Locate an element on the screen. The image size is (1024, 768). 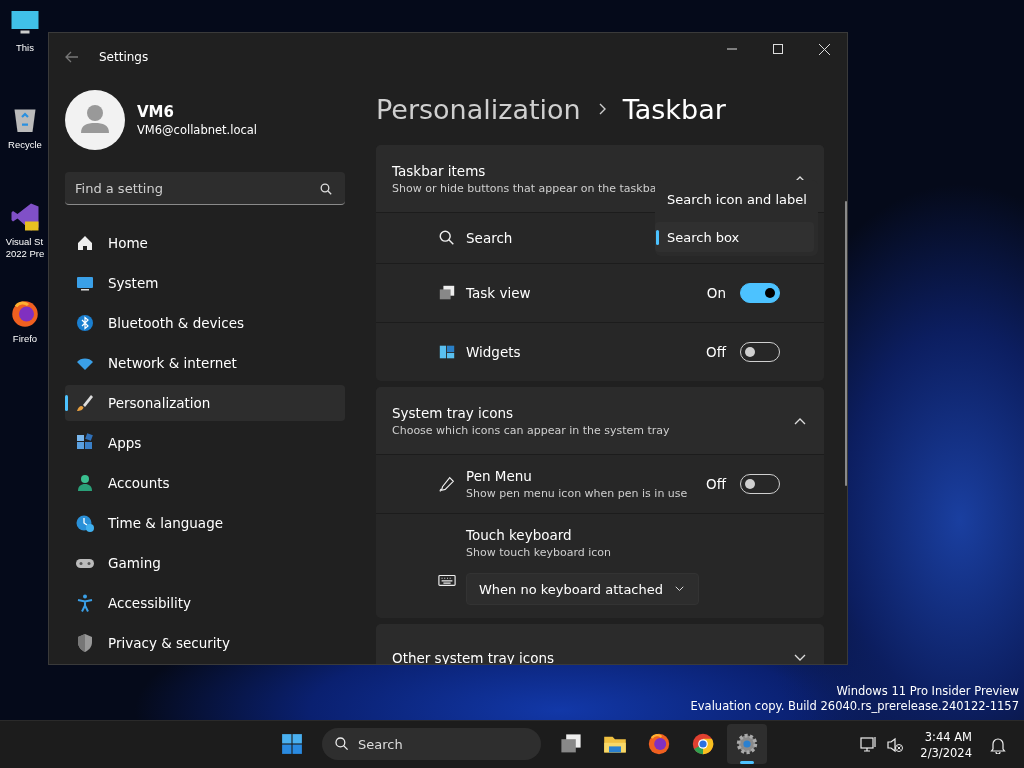
setting-label: Pen Menu is located at coordinates (499, 476).